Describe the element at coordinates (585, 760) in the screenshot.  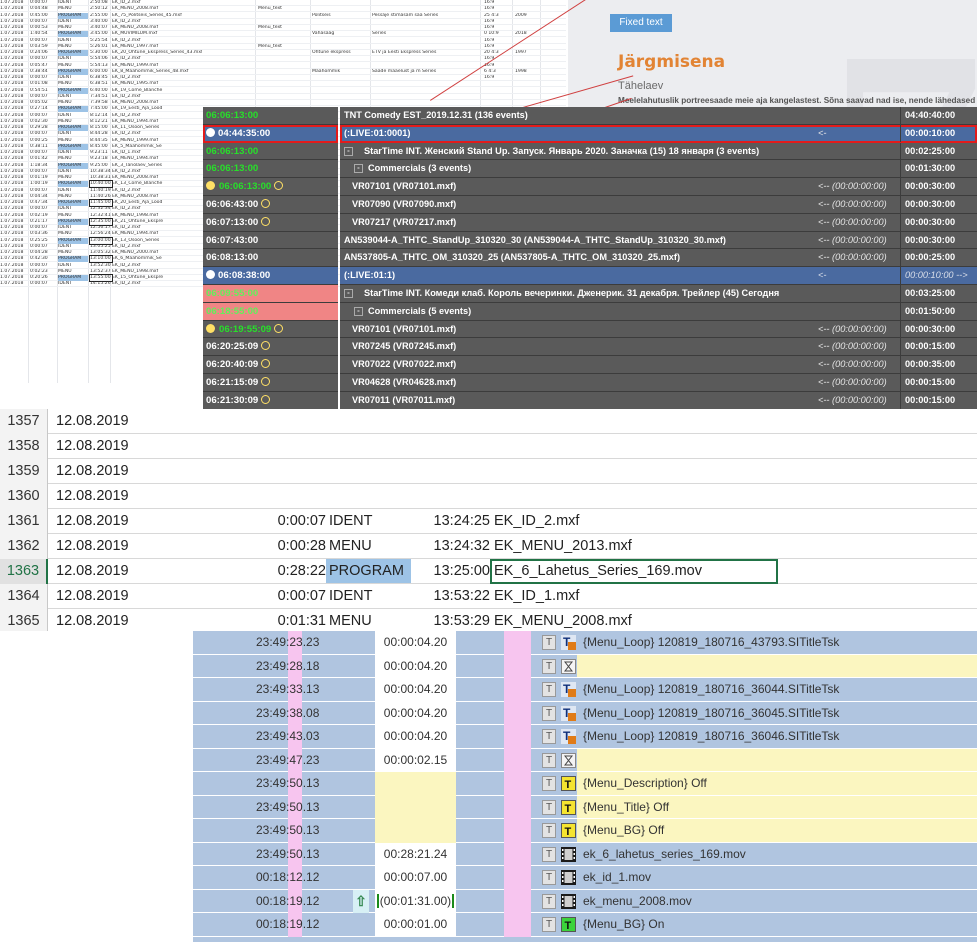
I see `event-row: 23:49:47.23 00:00:02.15 T` at that location.